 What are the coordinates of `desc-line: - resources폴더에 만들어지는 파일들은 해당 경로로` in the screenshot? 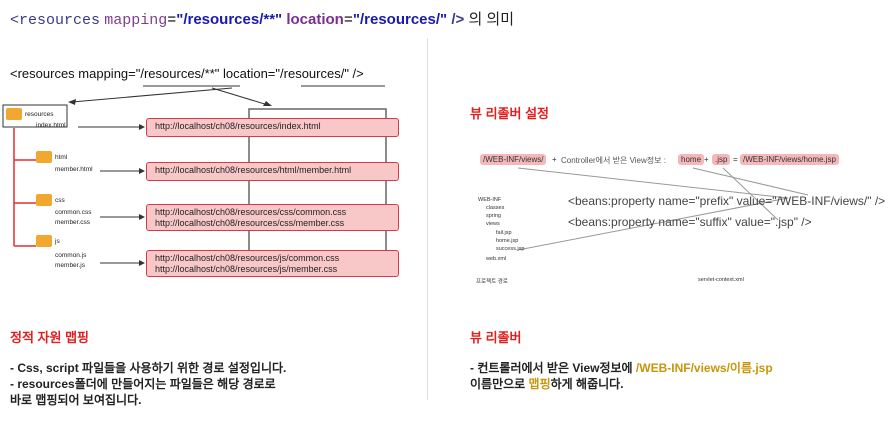 It's located at (143, 384).